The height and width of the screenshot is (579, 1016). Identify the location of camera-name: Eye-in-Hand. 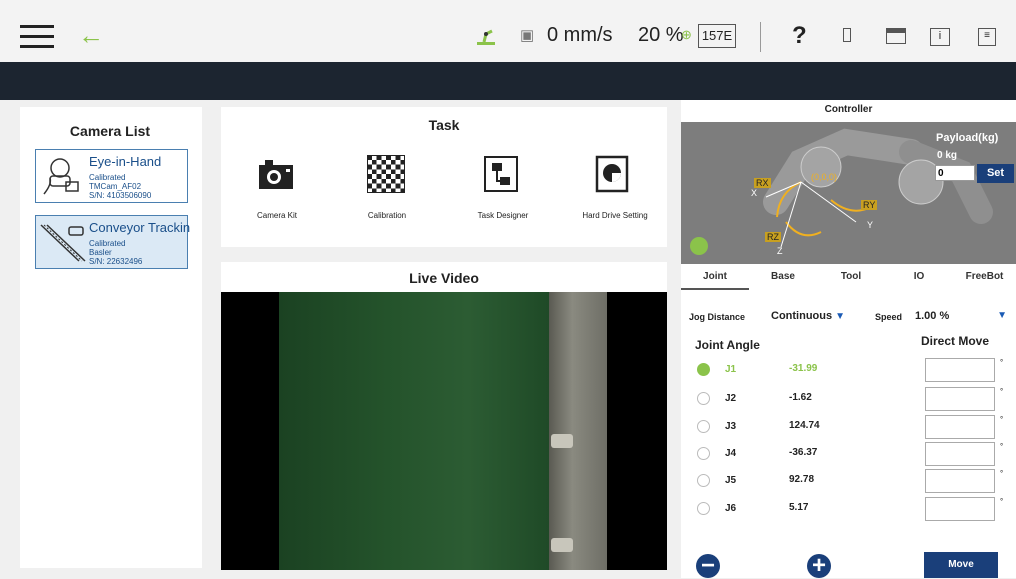
(125, 161).